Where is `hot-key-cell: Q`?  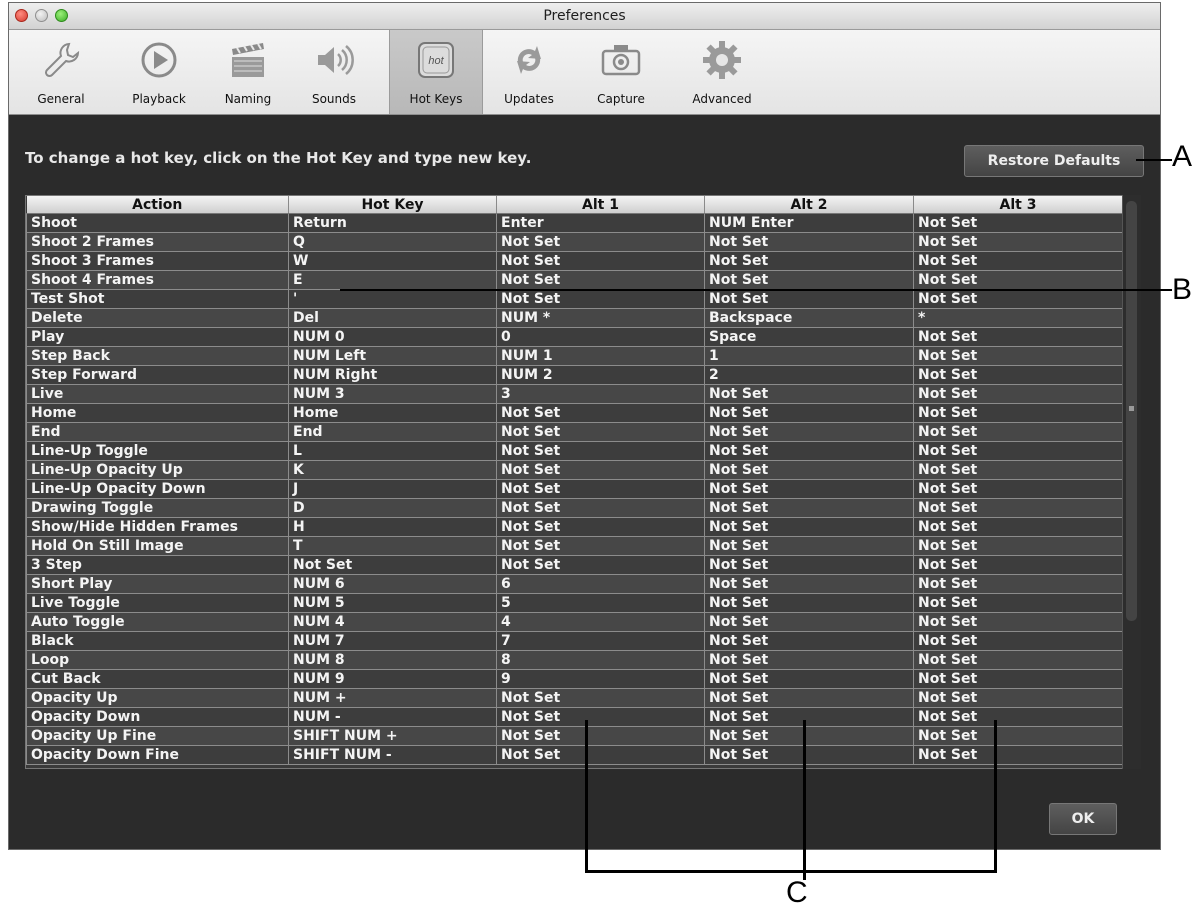 hot-key-cell: Q is located at coordinates (392, 242).